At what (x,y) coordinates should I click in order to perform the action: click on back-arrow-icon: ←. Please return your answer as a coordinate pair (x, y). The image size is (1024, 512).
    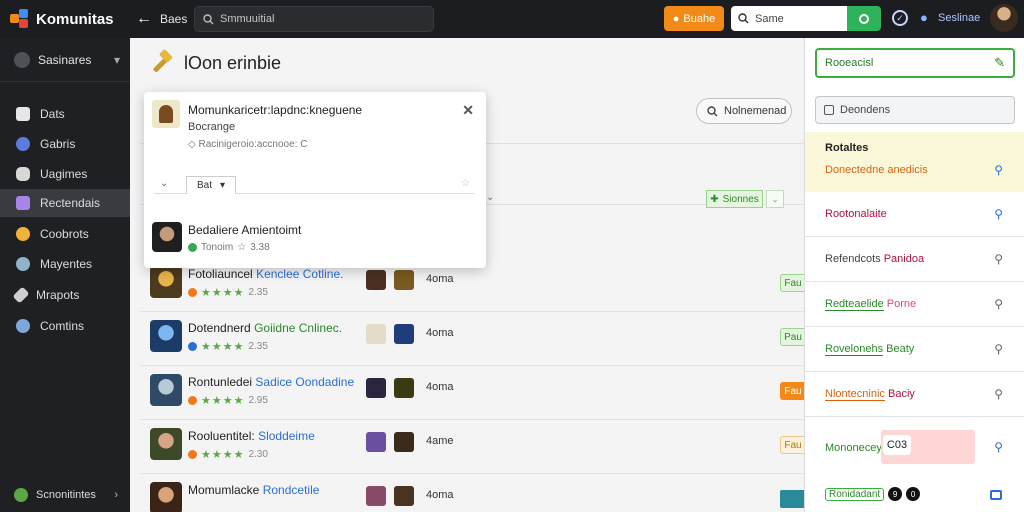
    Looking at the image, I should click on (145, 19).